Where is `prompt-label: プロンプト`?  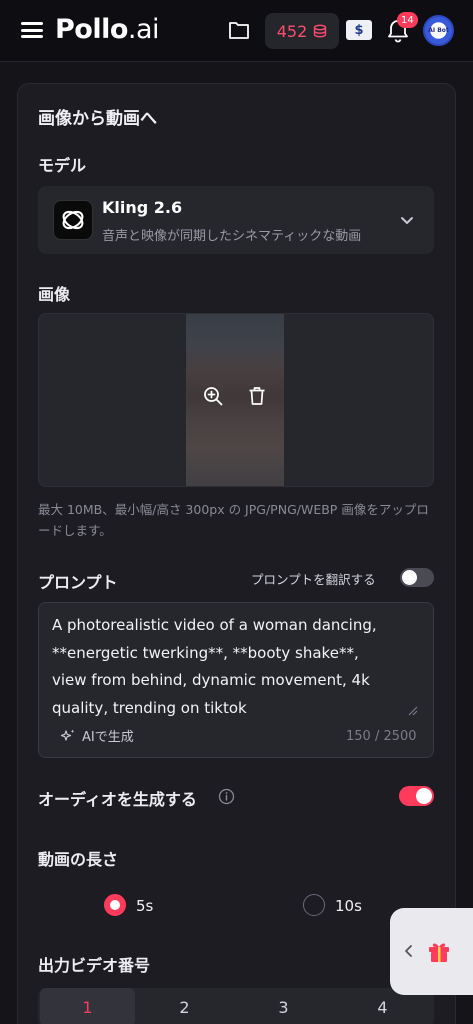
prompt-label: プロンプト is located at coordinates (78, 582).